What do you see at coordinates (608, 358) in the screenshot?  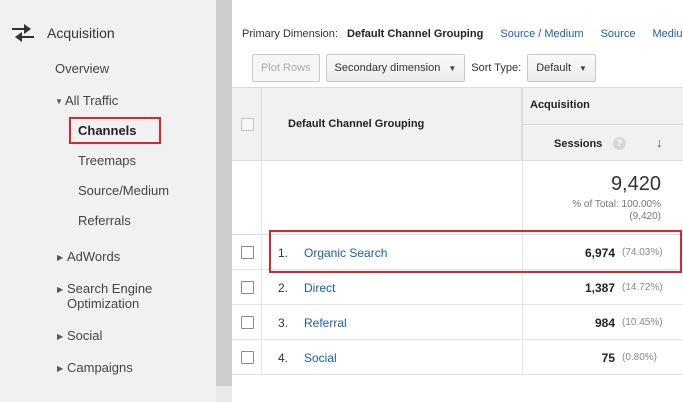 I see `row-sessions-value: 75` at bounding box center [608, 358].